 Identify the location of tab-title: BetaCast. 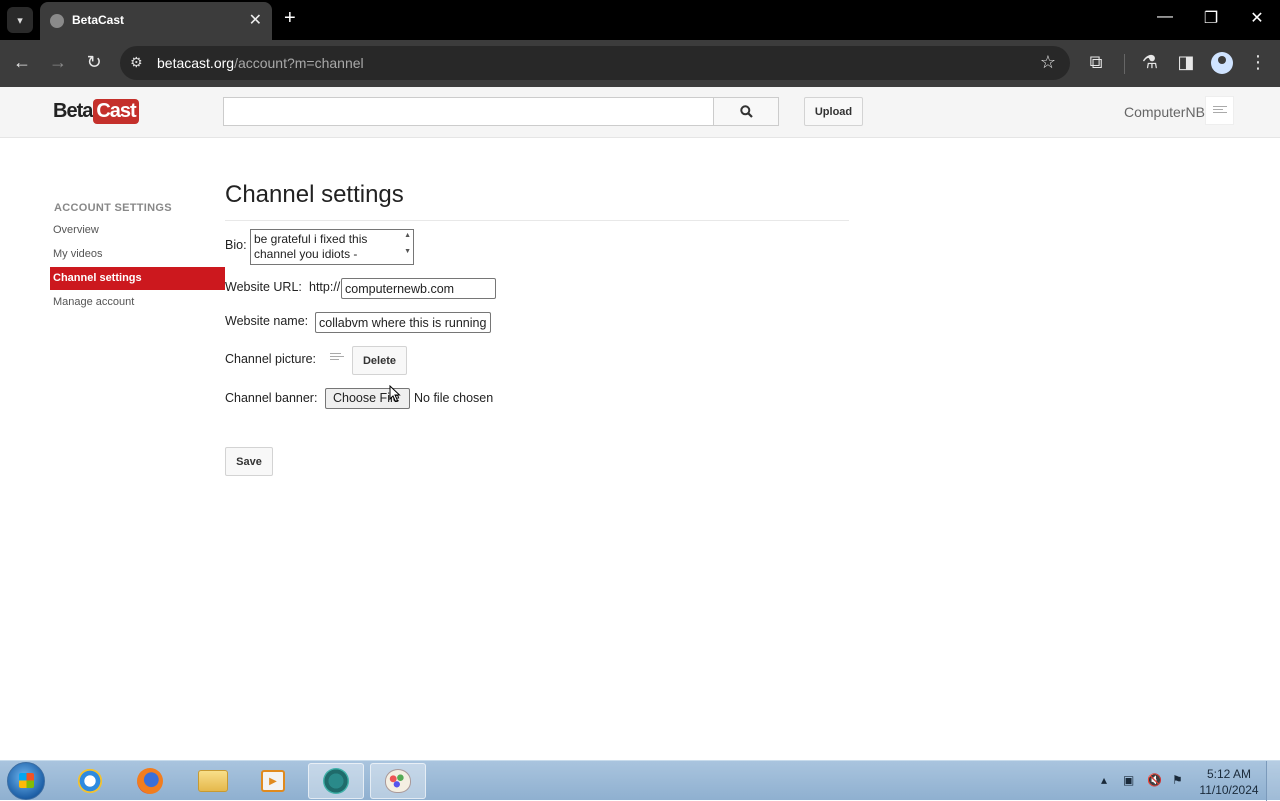
(98, 20).